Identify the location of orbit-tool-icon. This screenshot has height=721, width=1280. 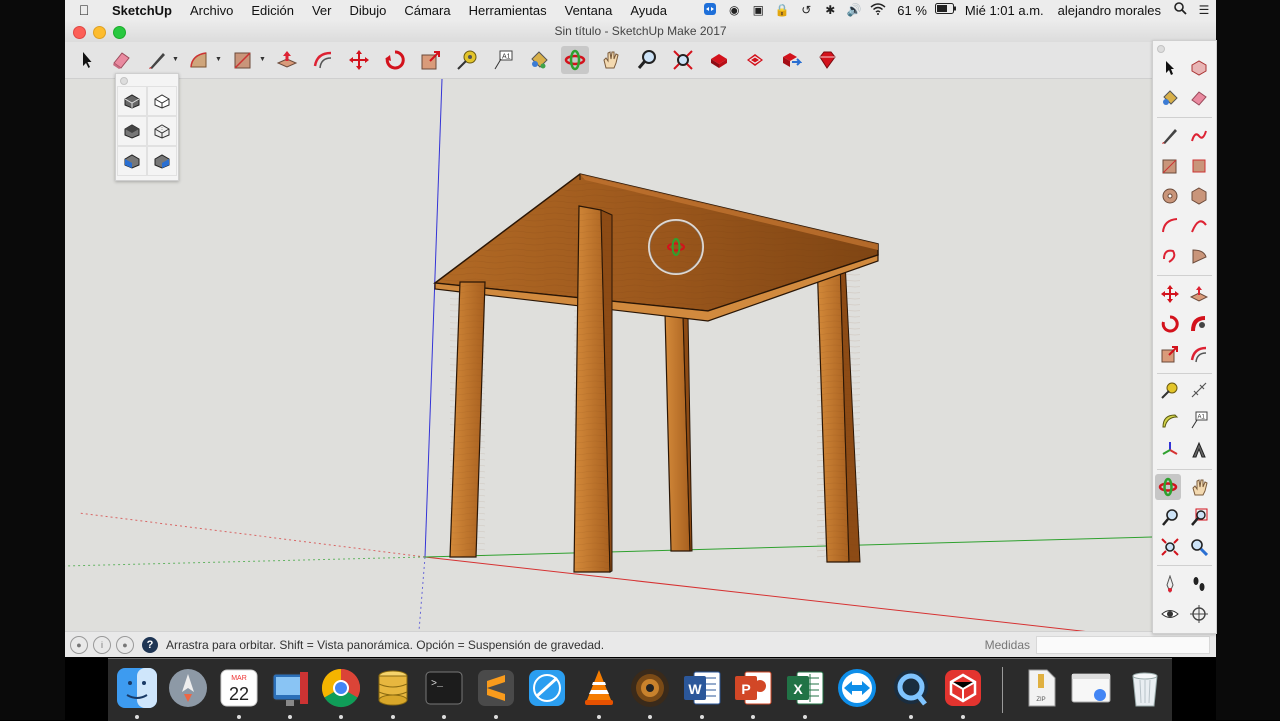
(575, 60).